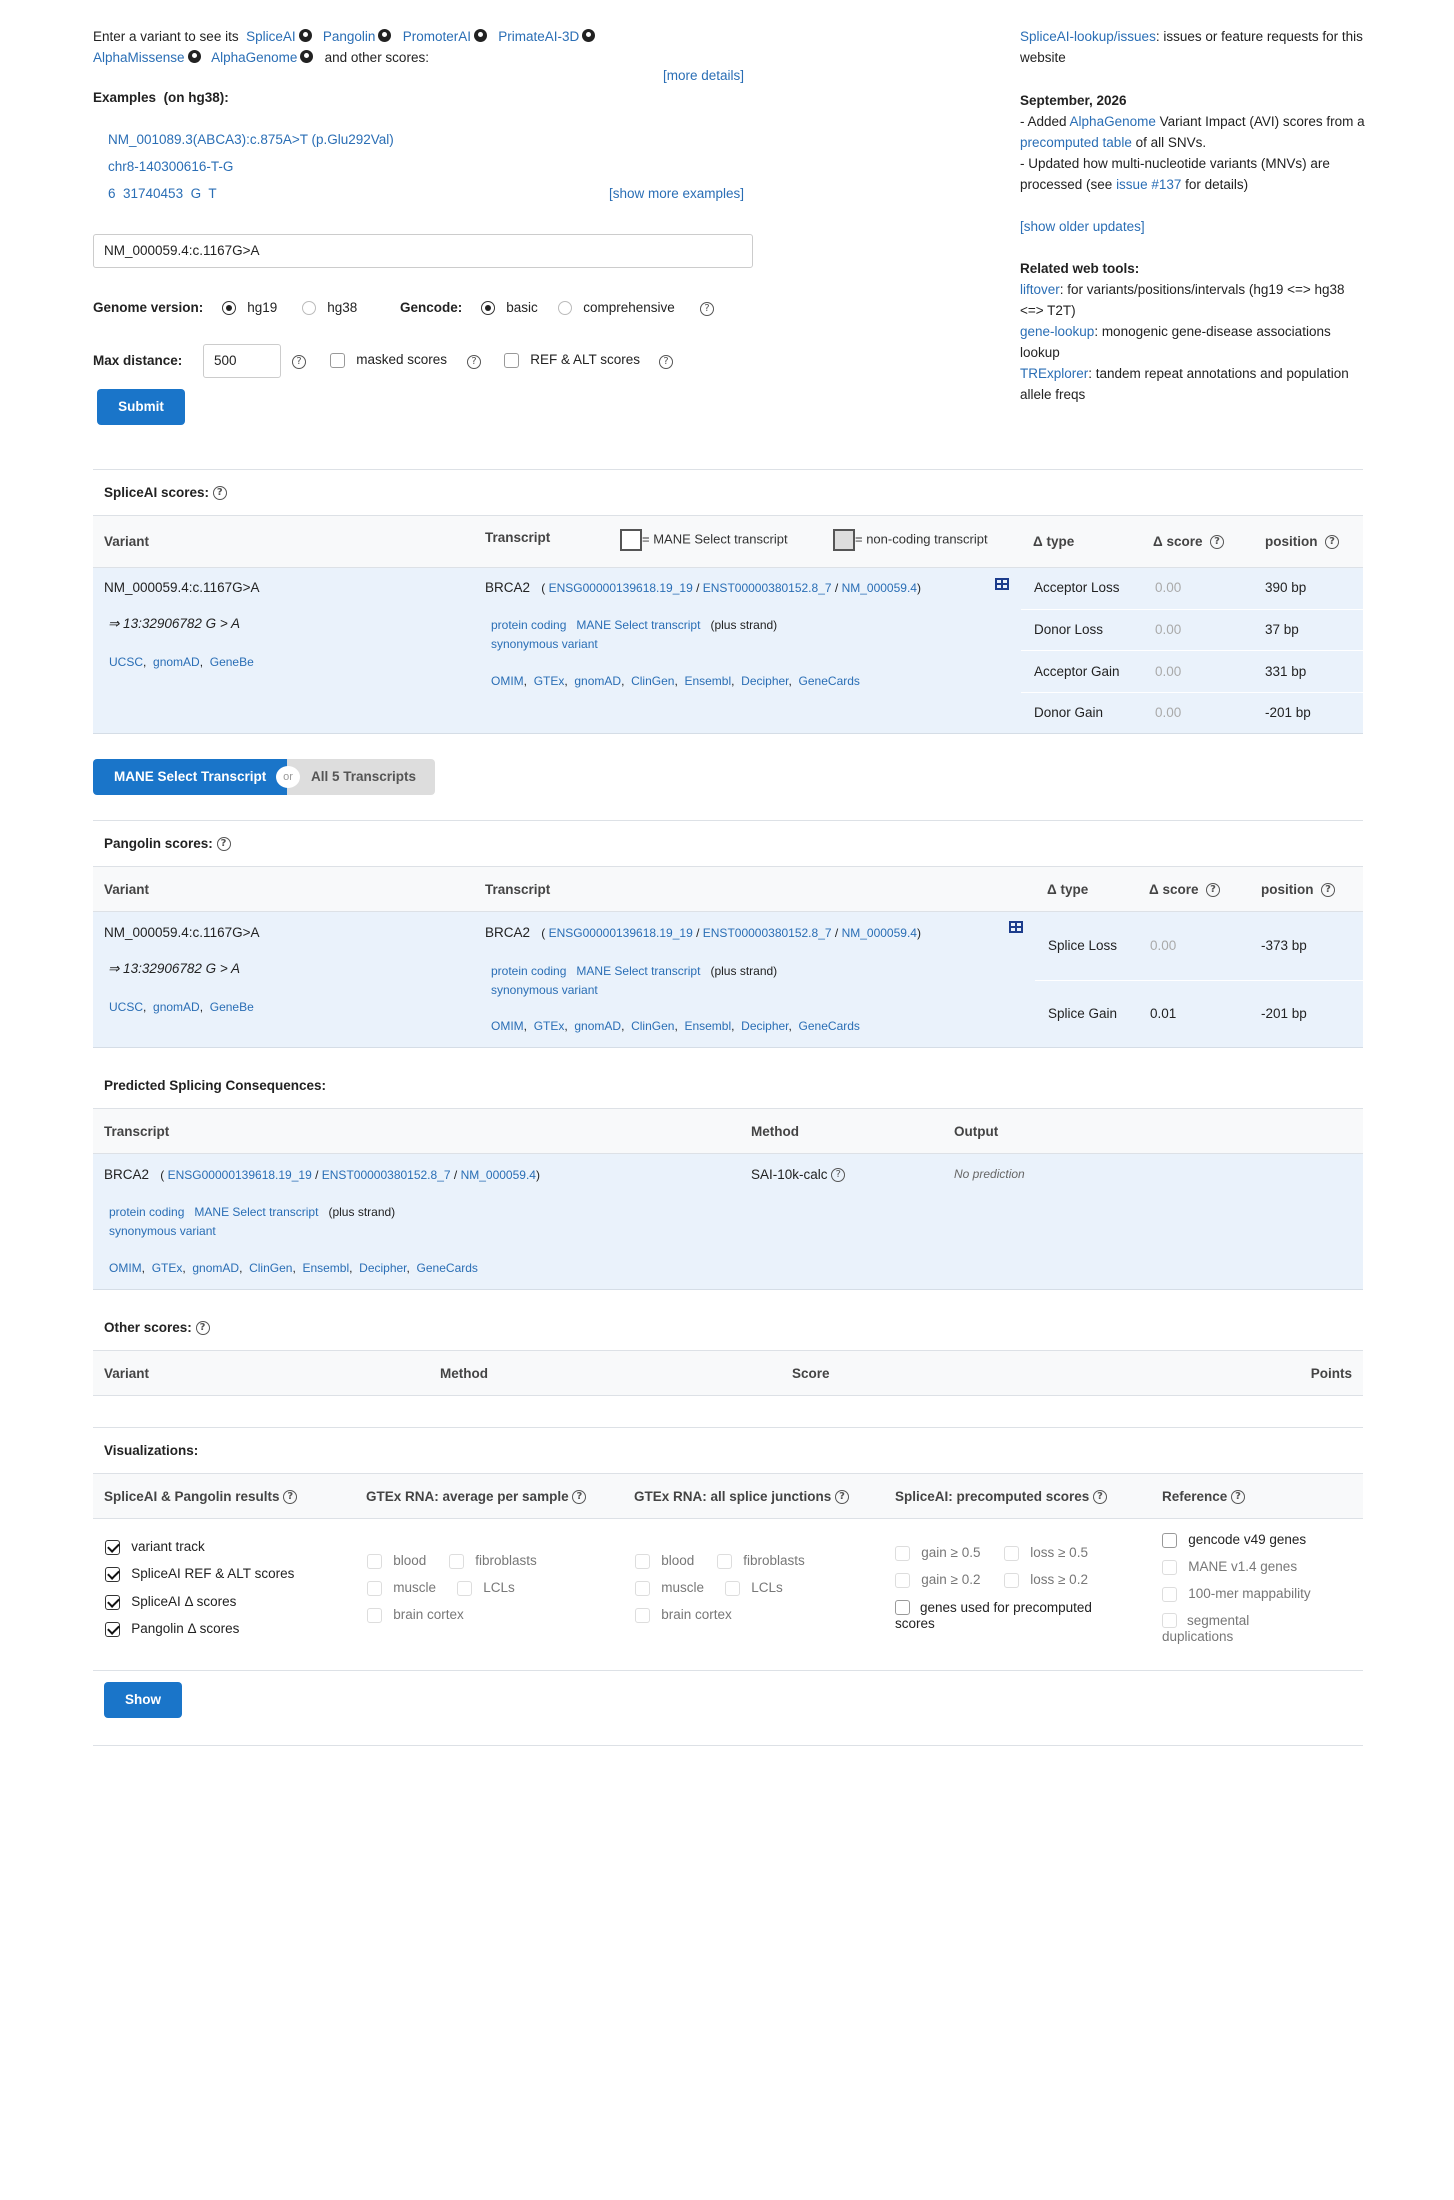  Describe the element at coordinates (242, 361) in the screenshot. I see `max-distance-input: 500` at that location.